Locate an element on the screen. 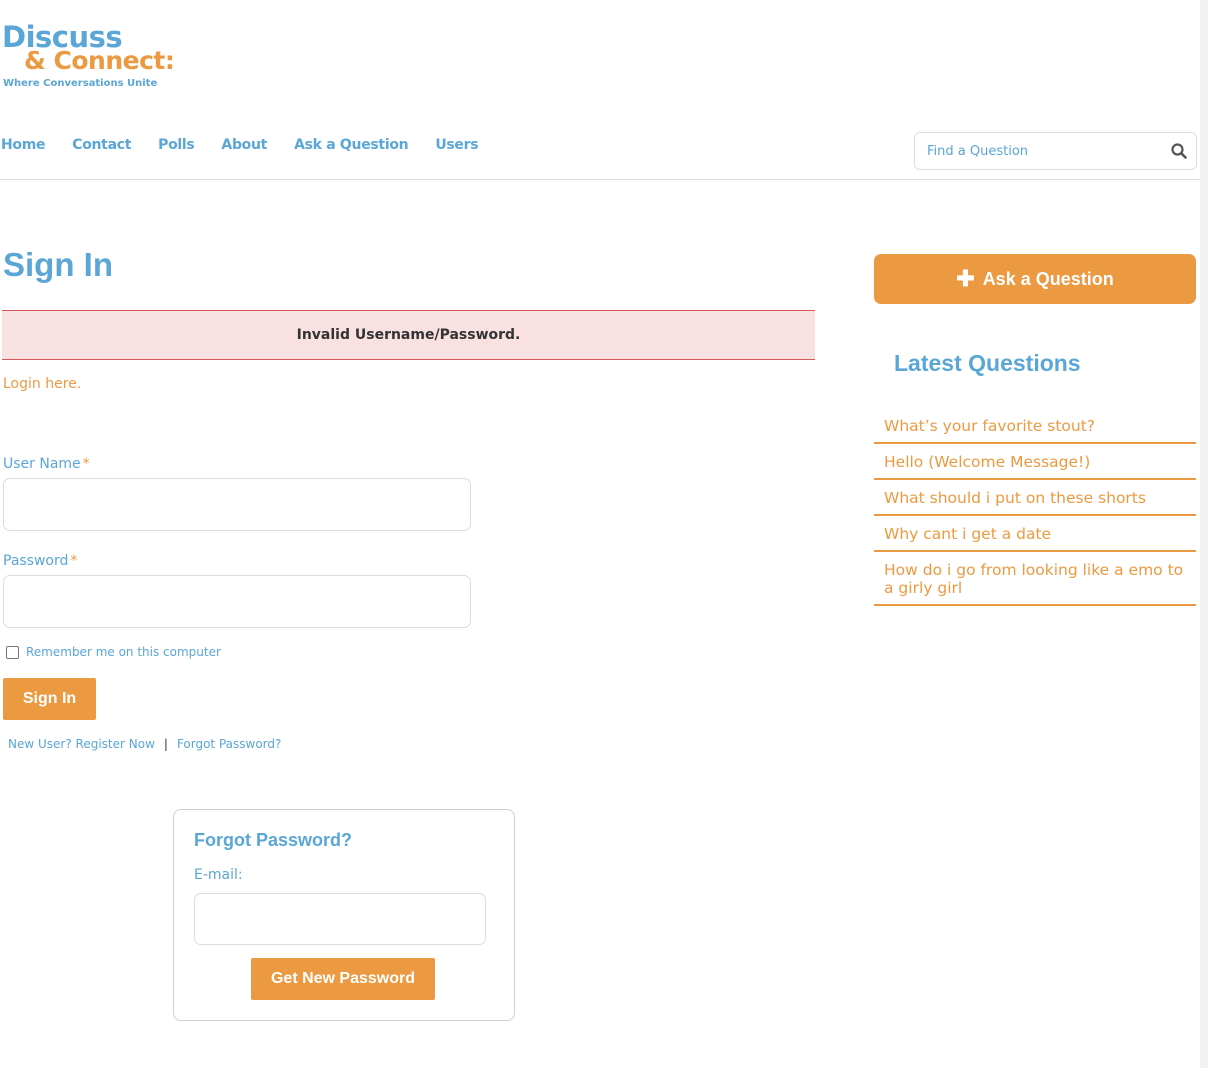 This screenshot has width=1208, height=1068. nav-ask-a-question: Ask a Question is located at coordinates (351, 145).